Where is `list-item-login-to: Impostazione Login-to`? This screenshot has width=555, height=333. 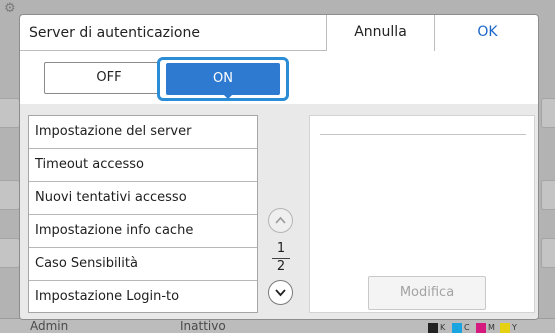 list-item-login-to: Impostazione Login-to is located at coordinates (143, 297).